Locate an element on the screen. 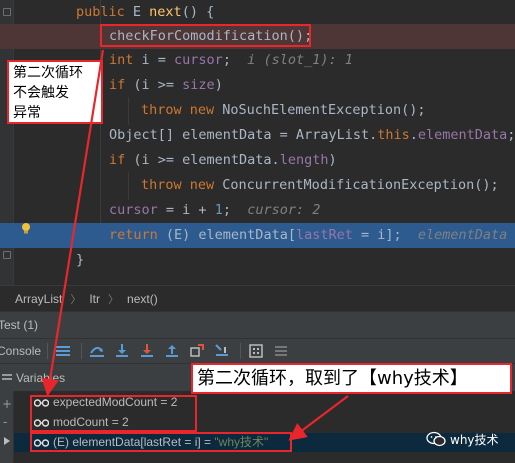 The height and width of the screenshot is (463, 515). breadcrumb-inner-class: Itr is located at coordinates (94, 299).